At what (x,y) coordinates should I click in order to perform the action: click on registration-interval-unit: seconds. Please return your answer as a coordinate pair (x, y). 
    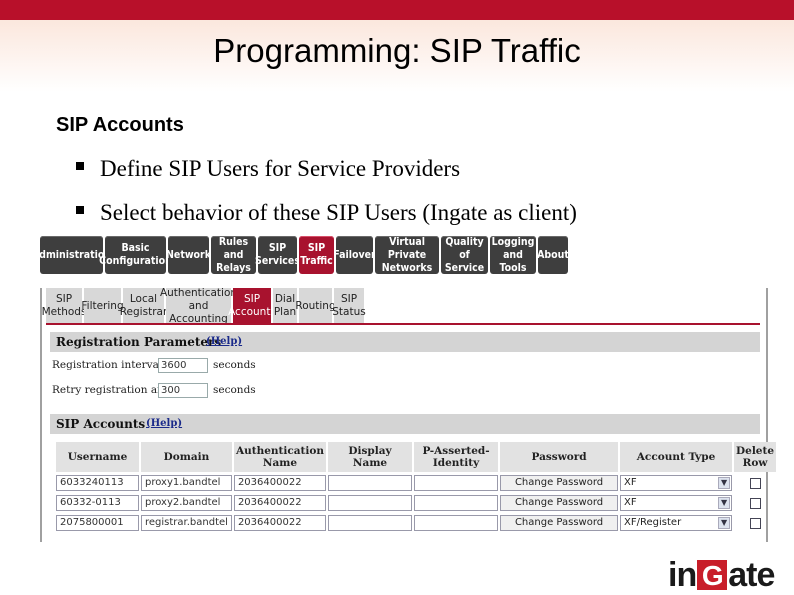
    Looking at the image, I should click on (234, 365).